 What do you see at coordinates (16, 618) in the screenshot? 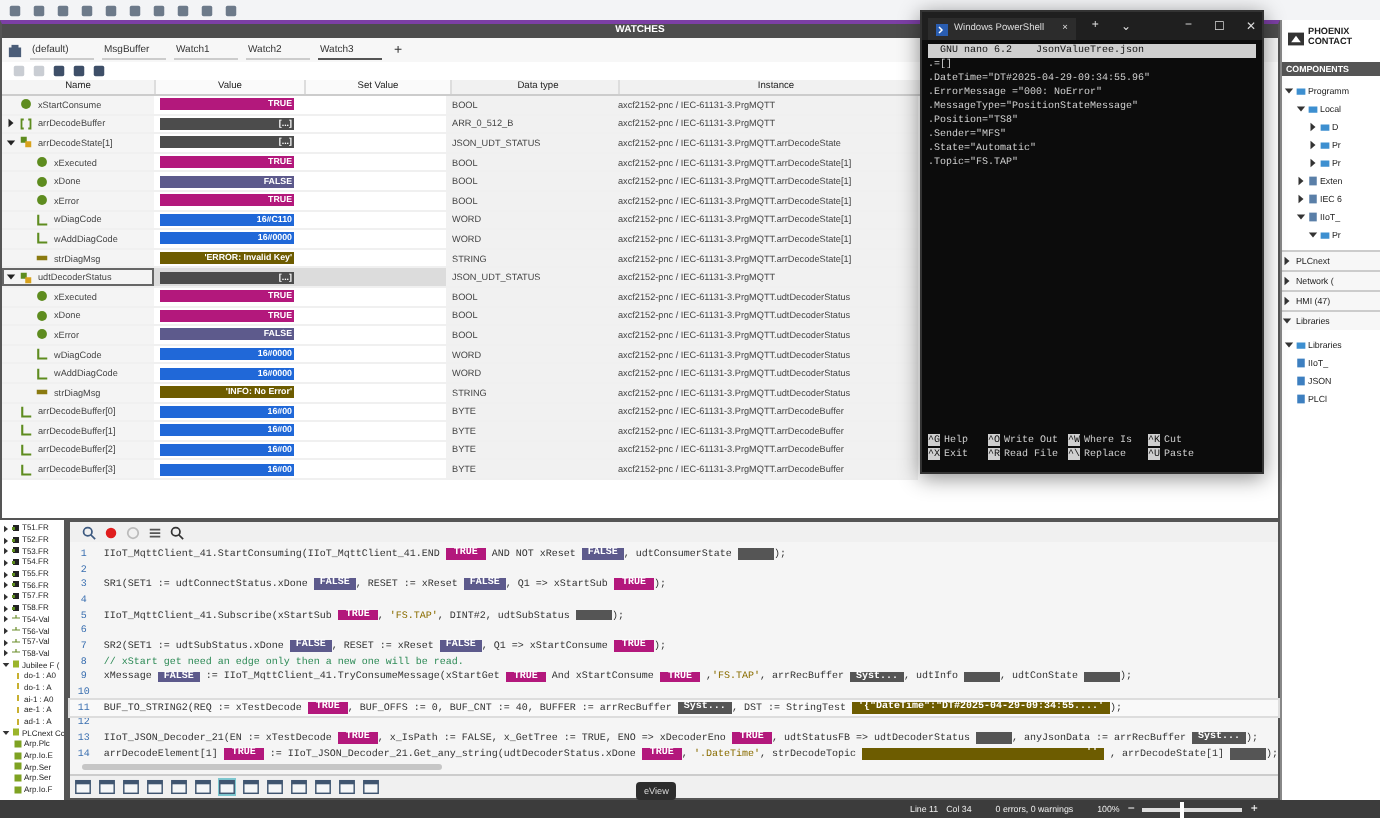
I see `line-icon` at bounding box center [16, 618].